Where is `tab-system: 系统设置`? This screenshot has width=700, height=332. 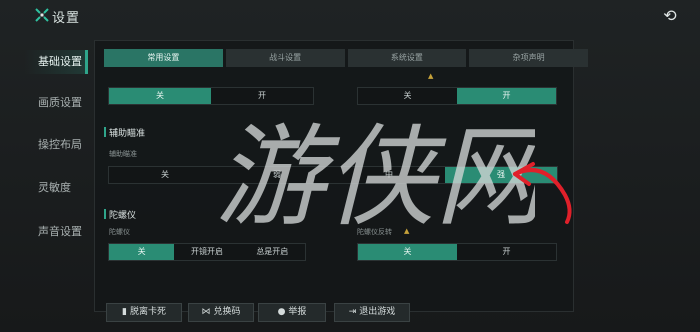
tab-system: 系统设置 is located at coordinates (407, 58).